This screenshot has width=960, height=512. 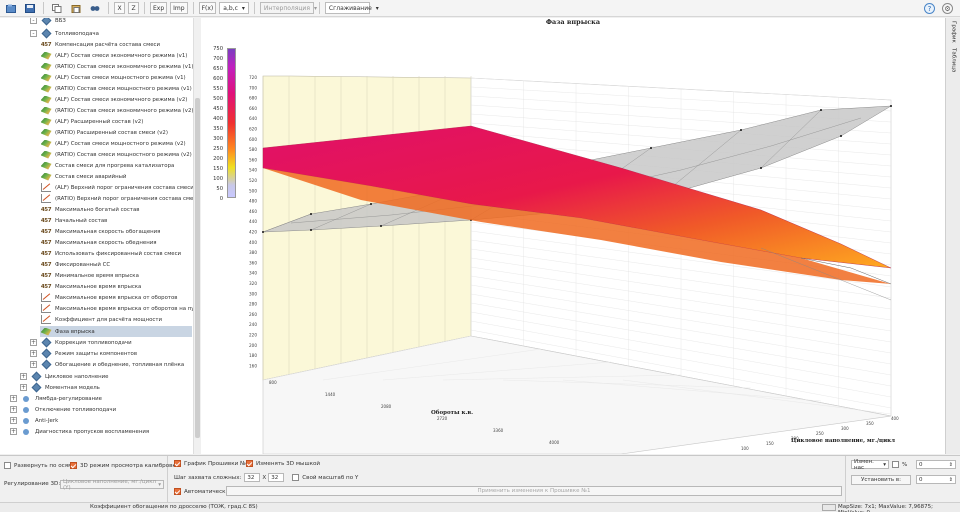 What do you see at coordinates (534, 491) in the screenshot?
I see `apply-button: Применить изменения к Прошивке №1` at bounding box center [534, 491].